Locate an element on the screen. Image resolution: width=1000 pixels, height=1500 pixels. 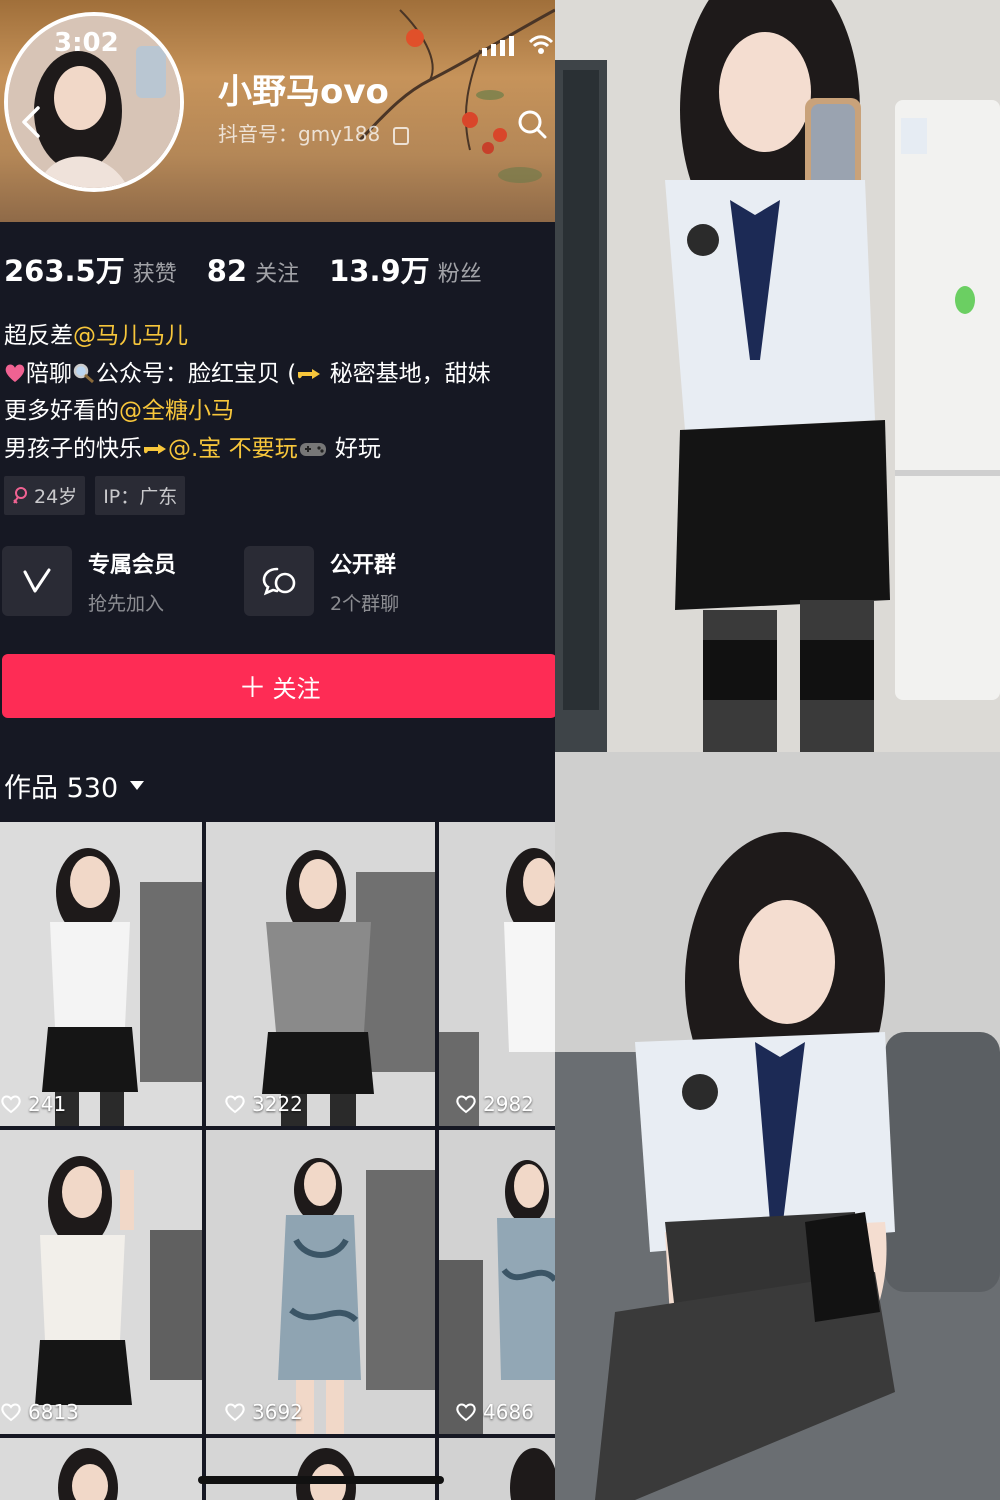
home-indicator is located at coordinates (321, 1480).